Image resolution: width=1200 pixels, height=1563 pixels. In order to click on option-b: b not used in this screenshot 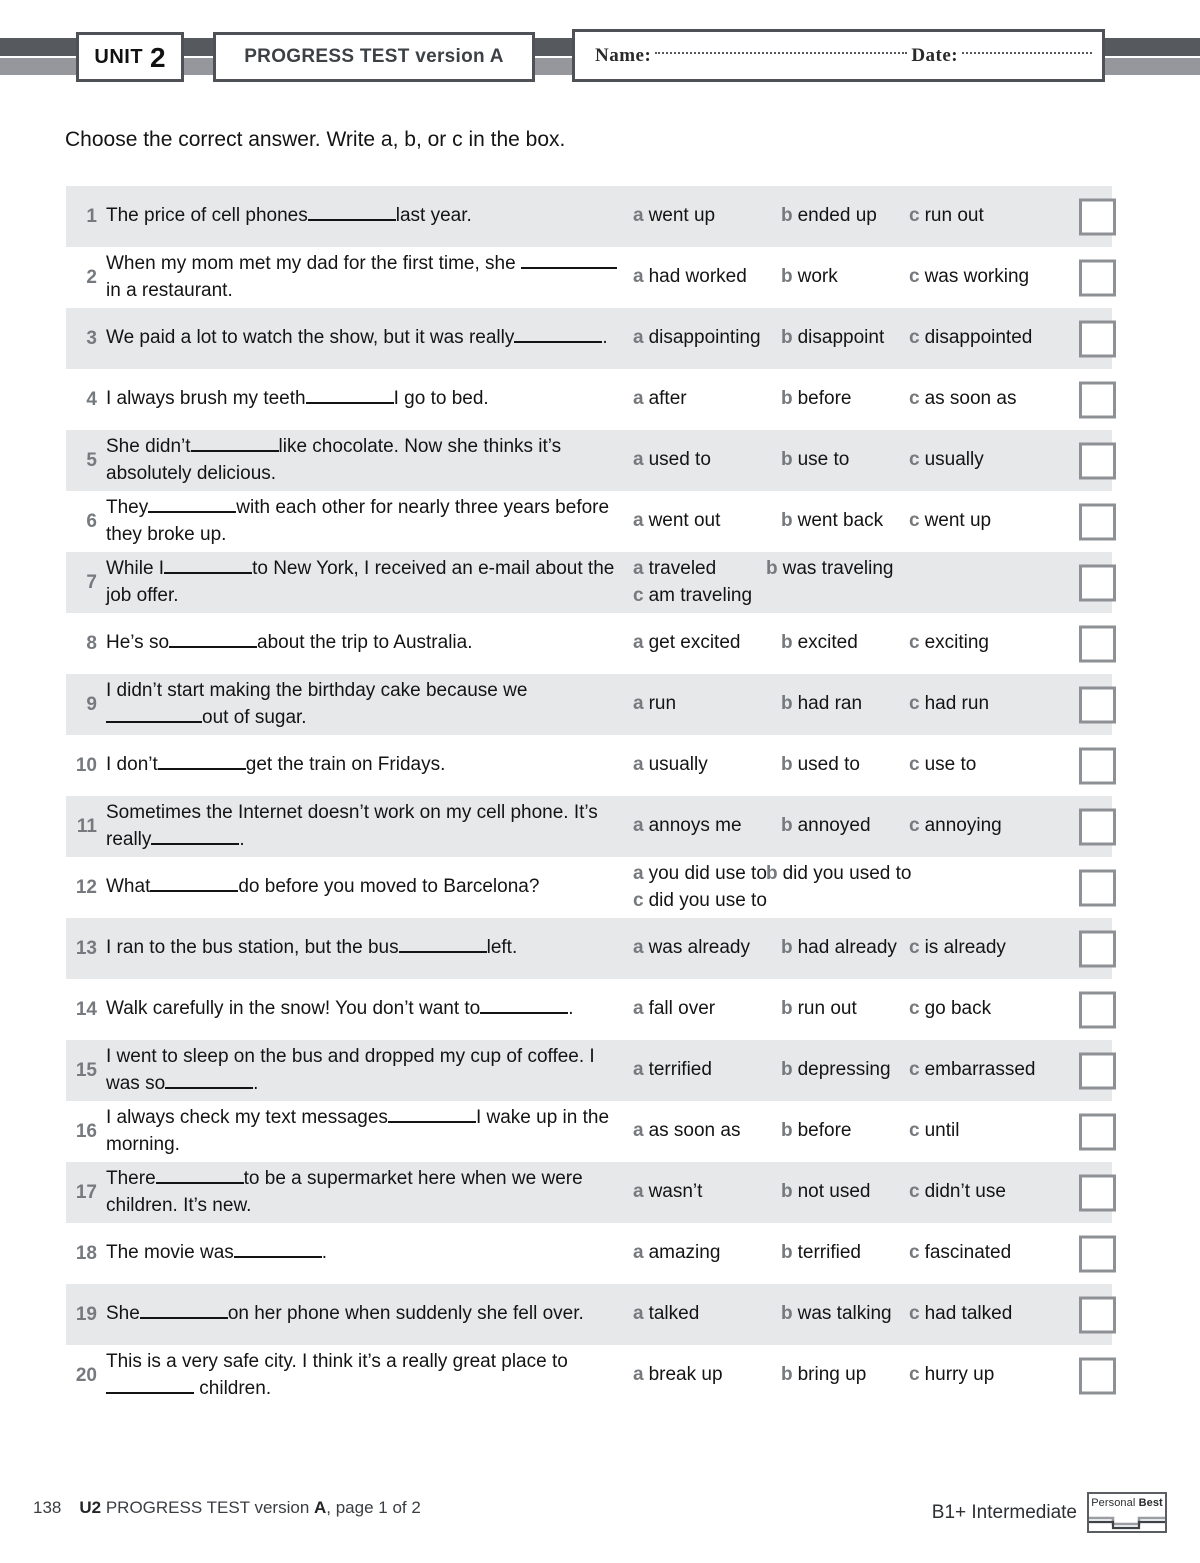, I will do `click(845, 1192)`.